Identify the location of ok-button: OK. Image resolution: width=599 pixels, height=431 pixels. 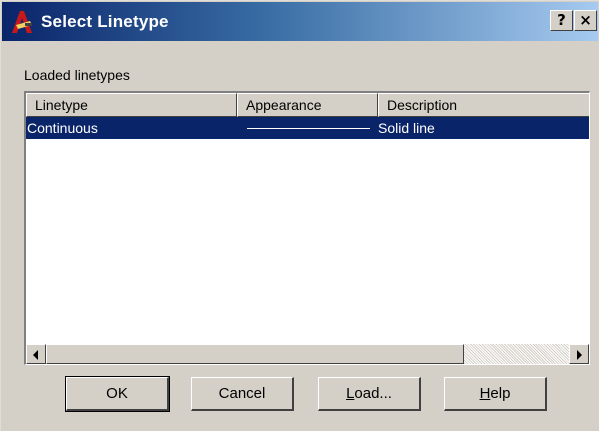
(117, 394).